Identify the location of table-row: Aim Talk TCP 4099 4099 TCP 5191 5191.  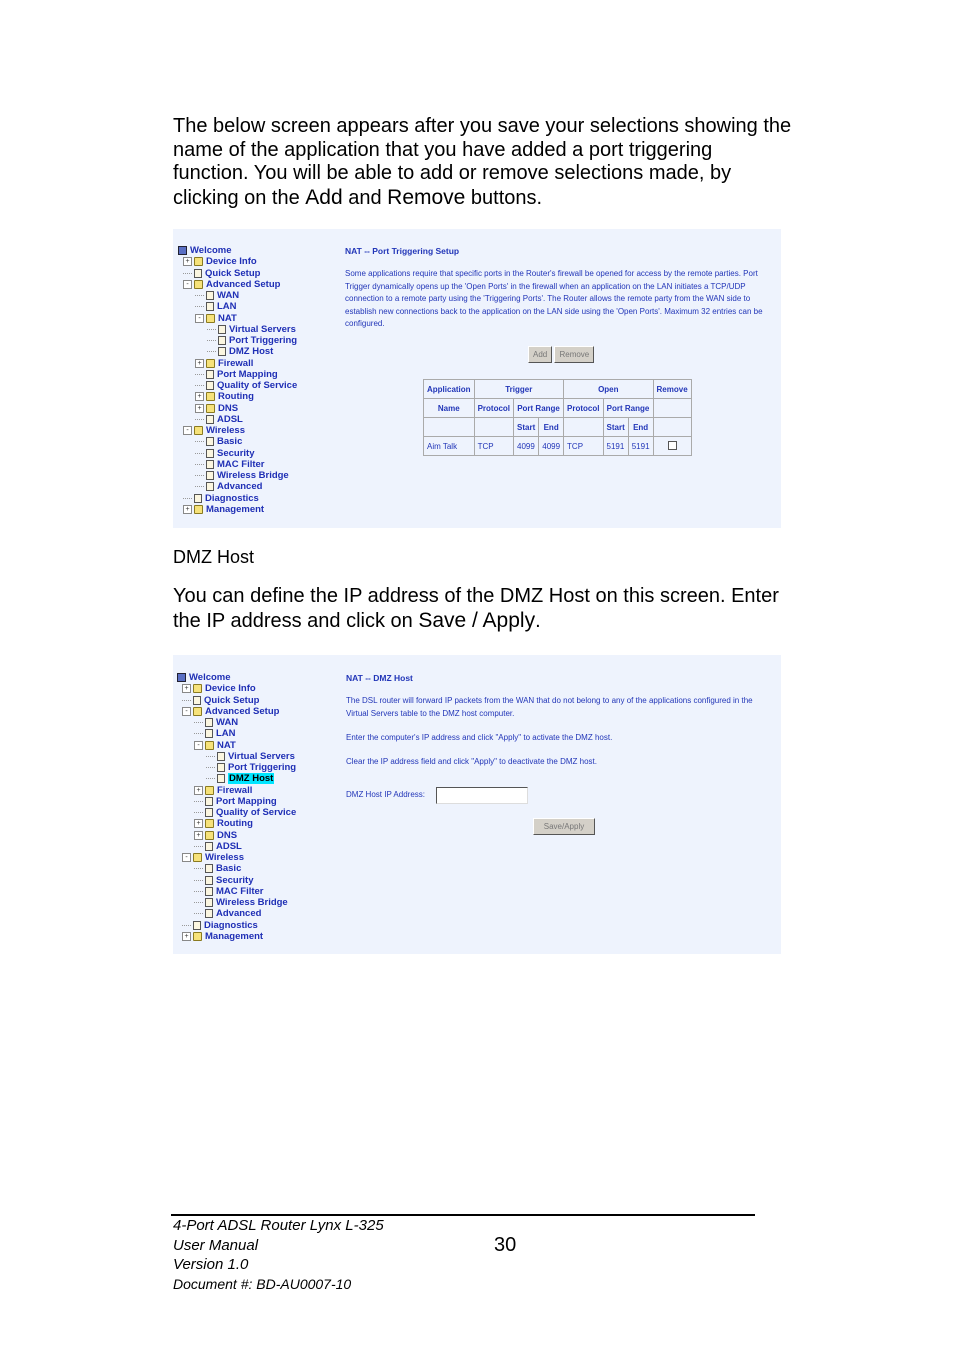
(557, 446).